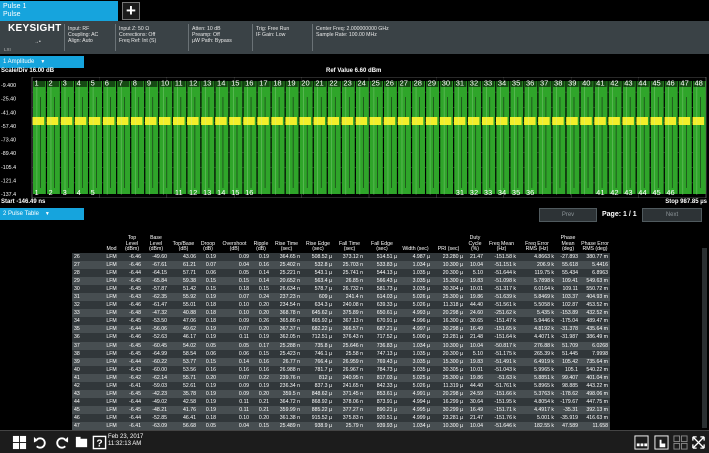  I want to click on table-cell: 0.06, so click(210, 273).